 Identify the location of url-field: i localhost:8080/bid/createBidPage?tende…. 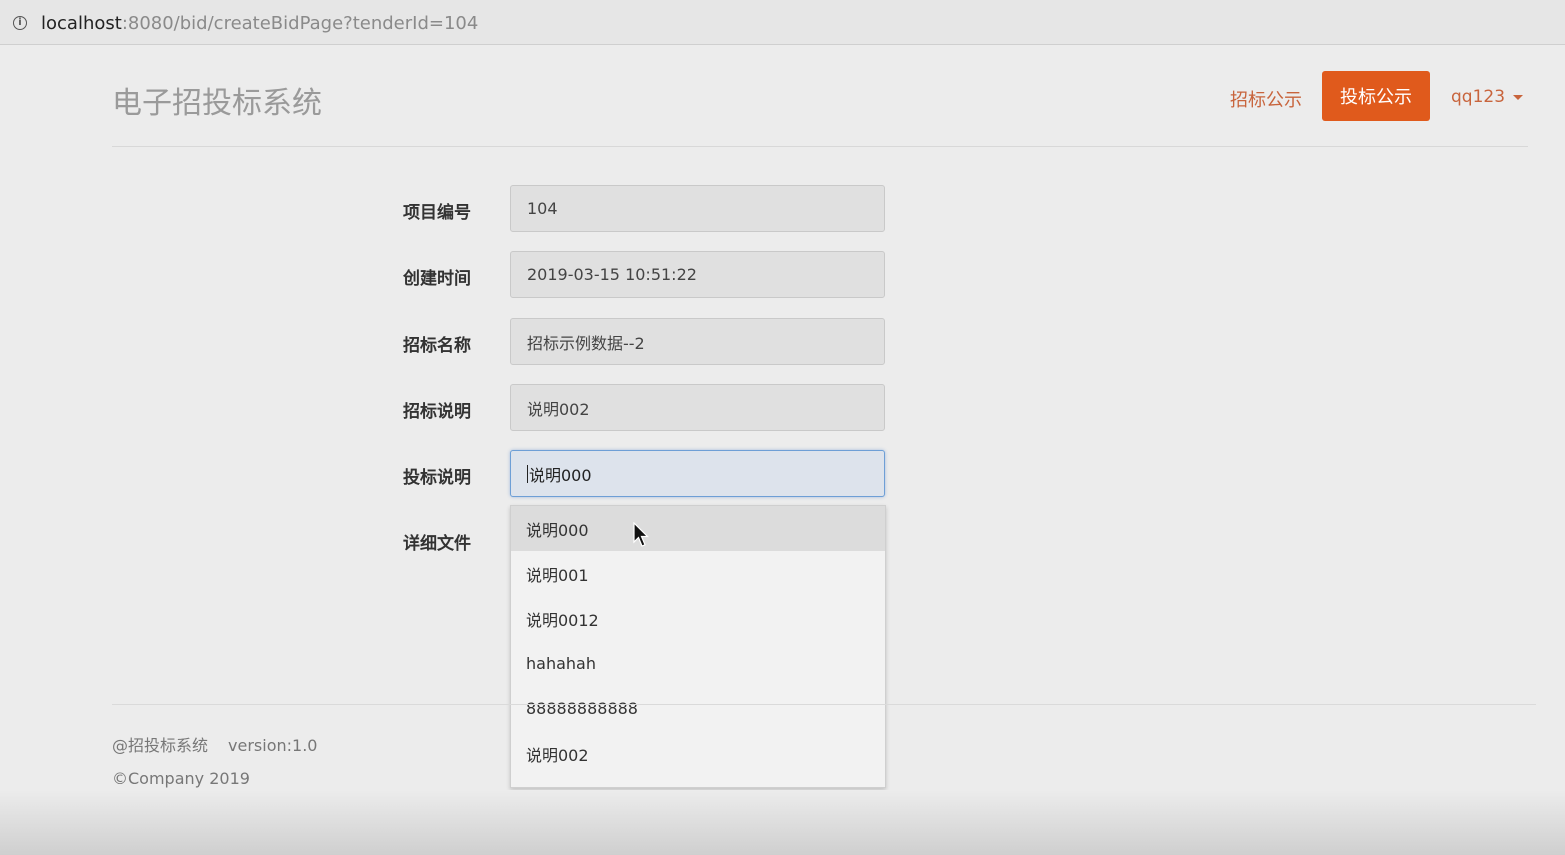
(782, 21).